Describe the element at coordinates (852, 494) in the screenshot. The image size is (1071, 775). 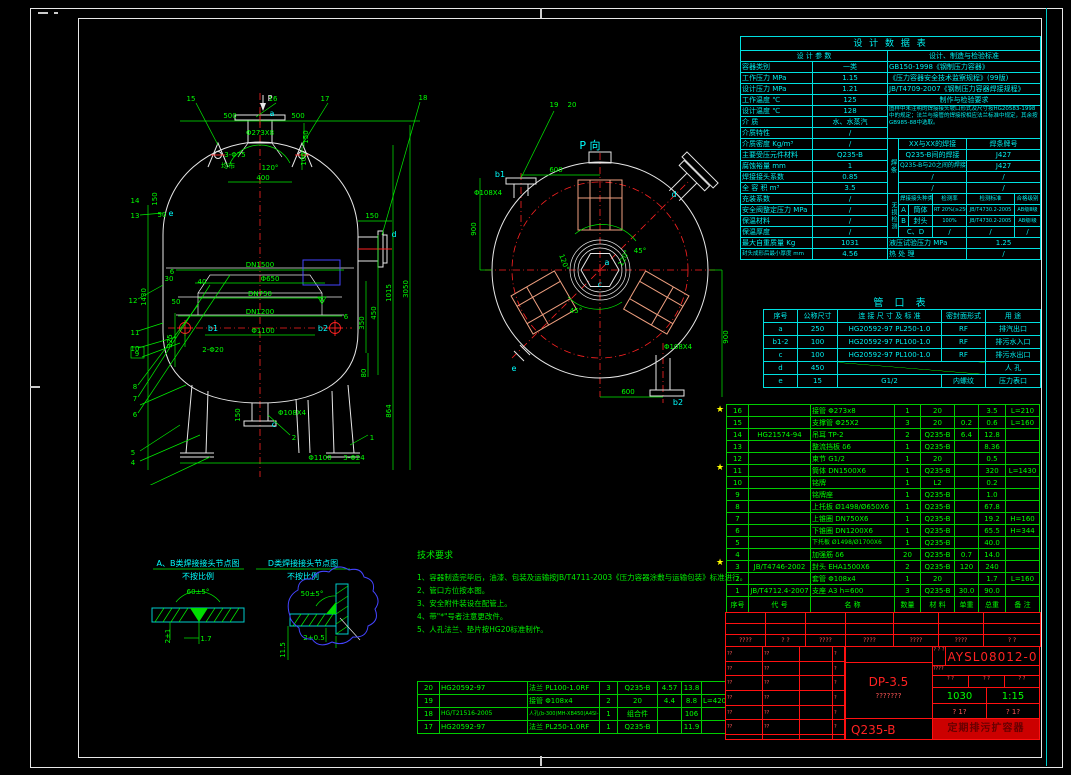
I see `cell: 铭牌座` at that location.